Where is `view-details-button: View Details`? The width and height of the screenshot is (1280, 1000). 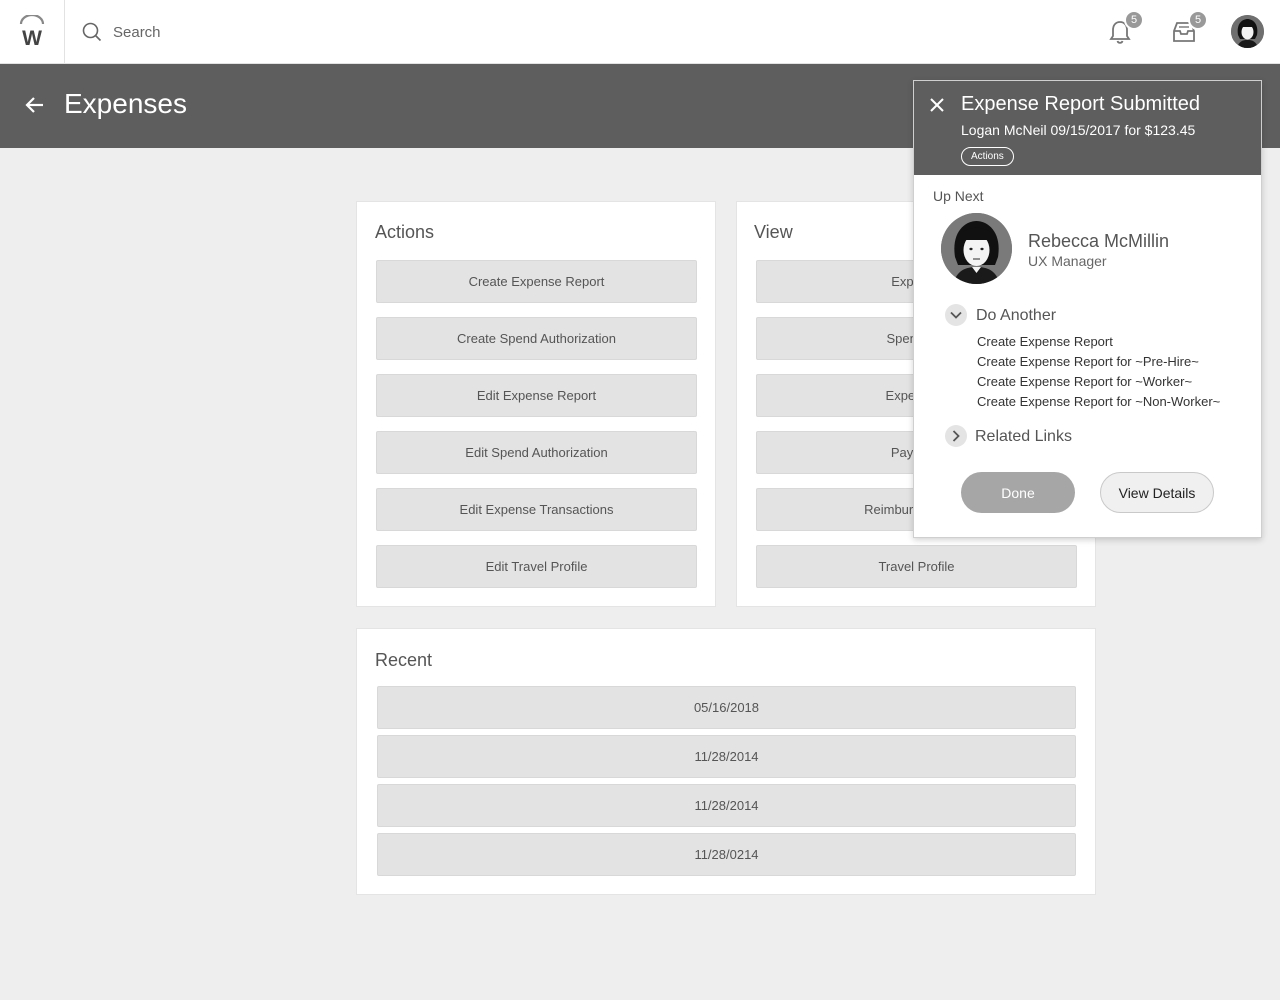 view-details-button: View Details is located at coordinates (1157, 492).